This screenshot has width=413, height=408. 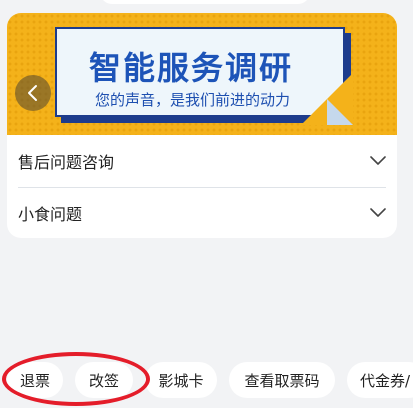 I want to click on previous-card-edge, so click(x=205, y=2).